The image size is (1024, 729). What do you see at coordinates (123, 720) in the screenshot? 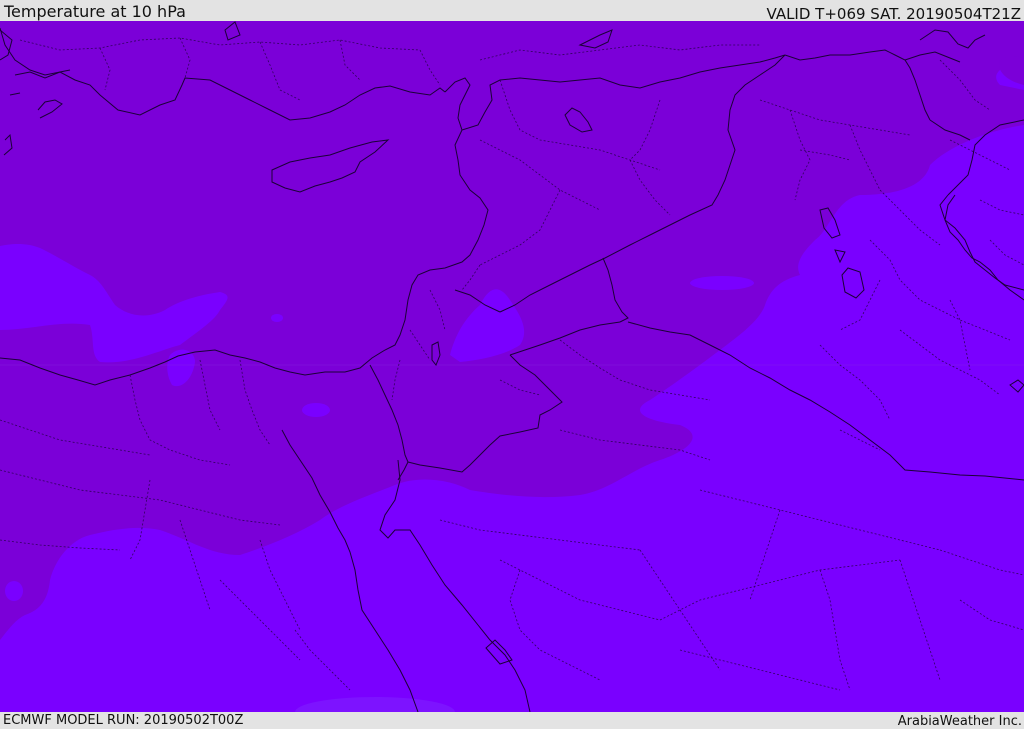
I see `model-run-label: ECMWF MODEL RUN: 20190502T00Z` at bounding box center [123, 720].